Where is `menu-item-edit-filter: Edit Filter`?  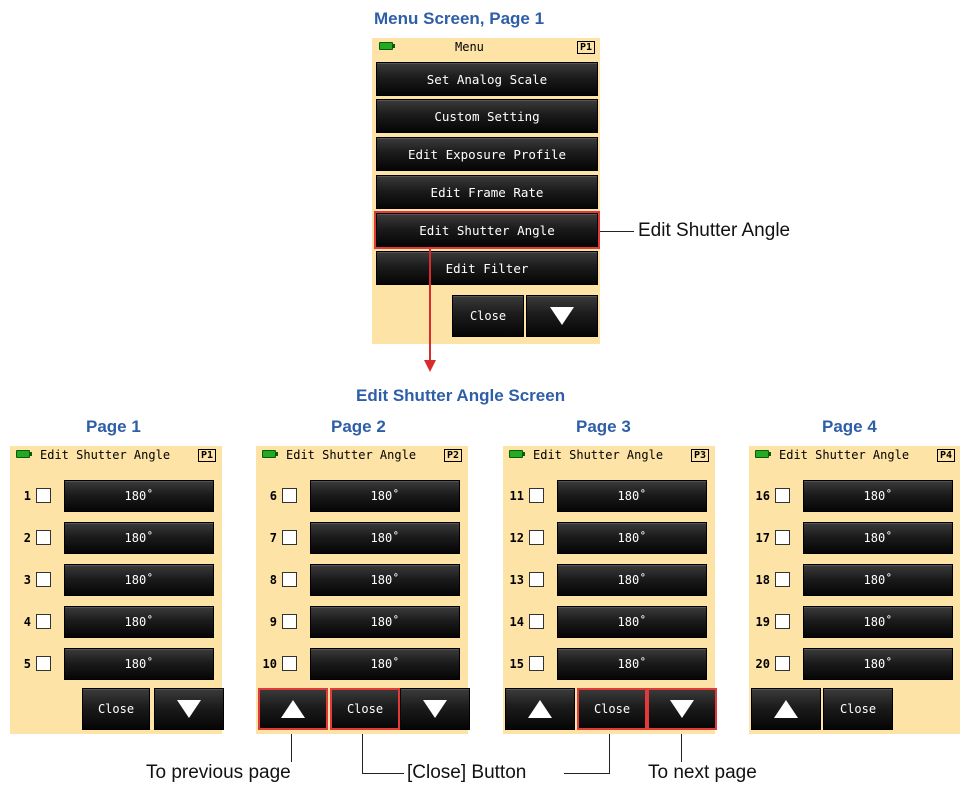 menu-item-edit-filter: Edit Filter is located at coordinates (487, 268).